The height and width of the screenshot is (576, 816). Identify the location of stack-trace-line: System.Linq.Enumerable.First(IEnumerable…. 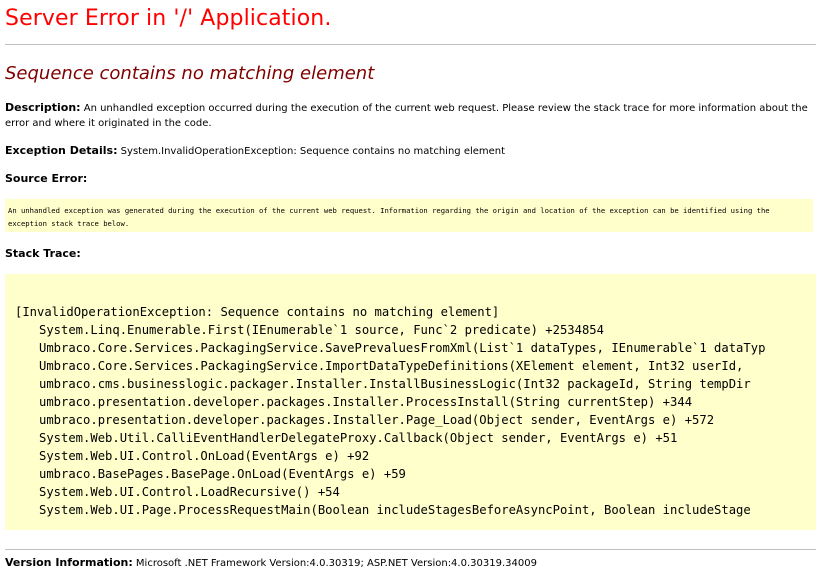
(321, 330).